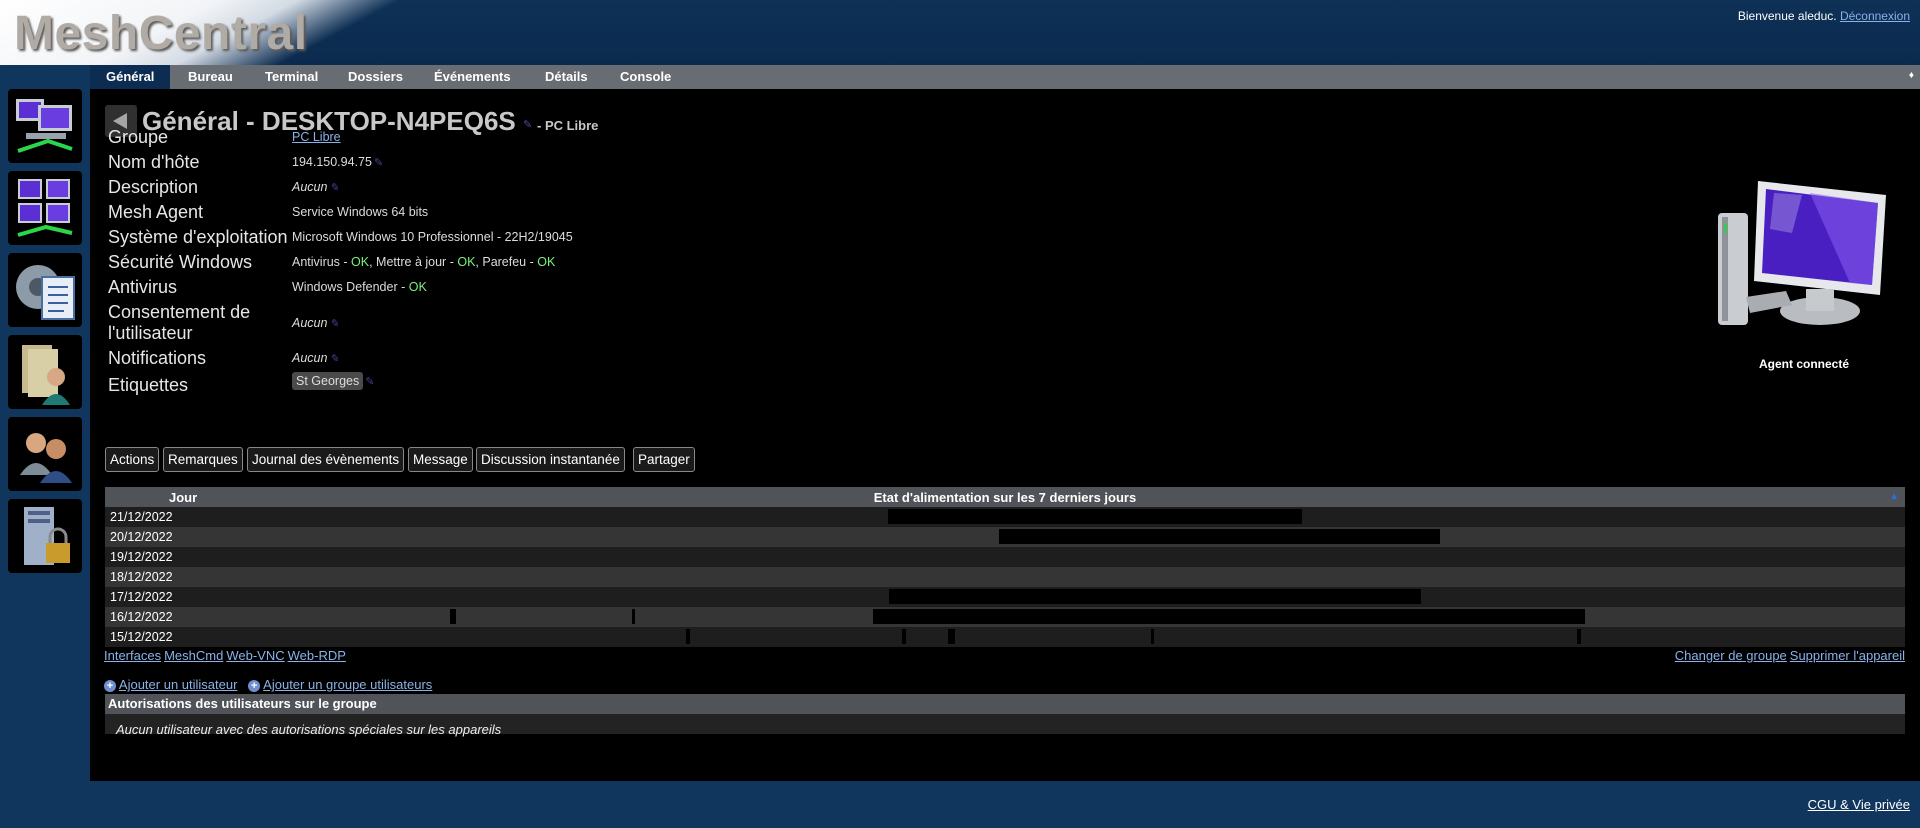 This screenshot has width=1920, height=828. What do you see at coordinates (378, 163) in the screenshot?
I see `edit-hostname-pencil-icon: ✎` at bounding box center [378, 163].